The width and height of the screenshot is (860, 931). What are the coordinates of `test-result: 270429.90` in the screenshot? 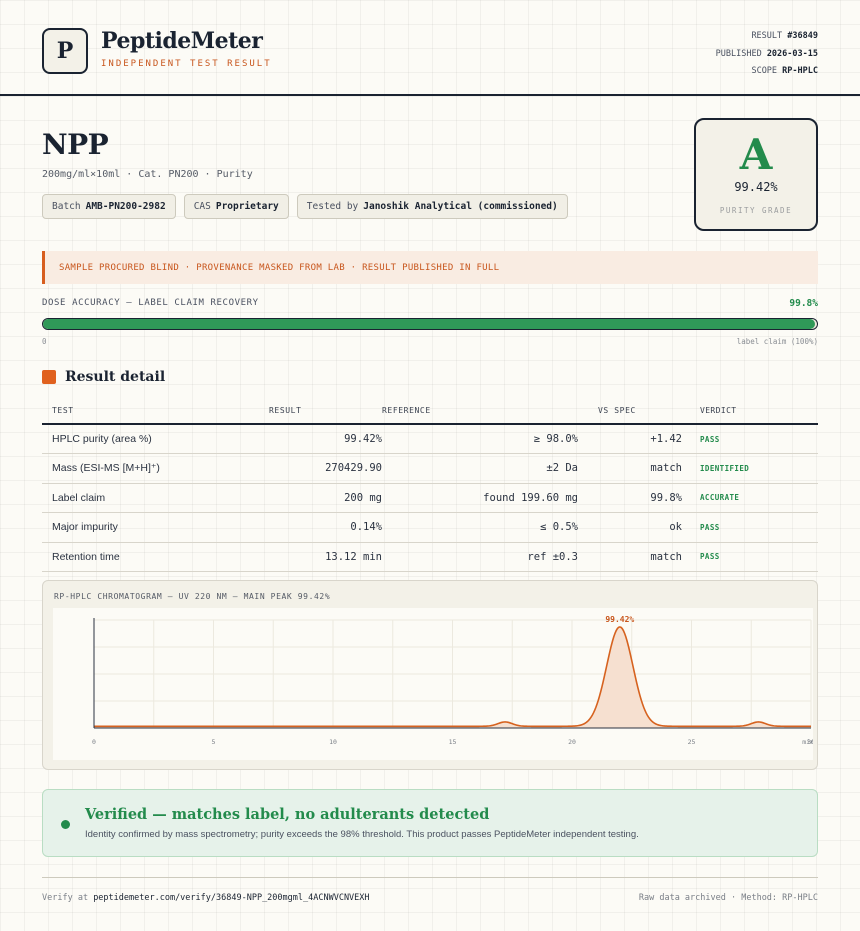 It's located at (316, 468).